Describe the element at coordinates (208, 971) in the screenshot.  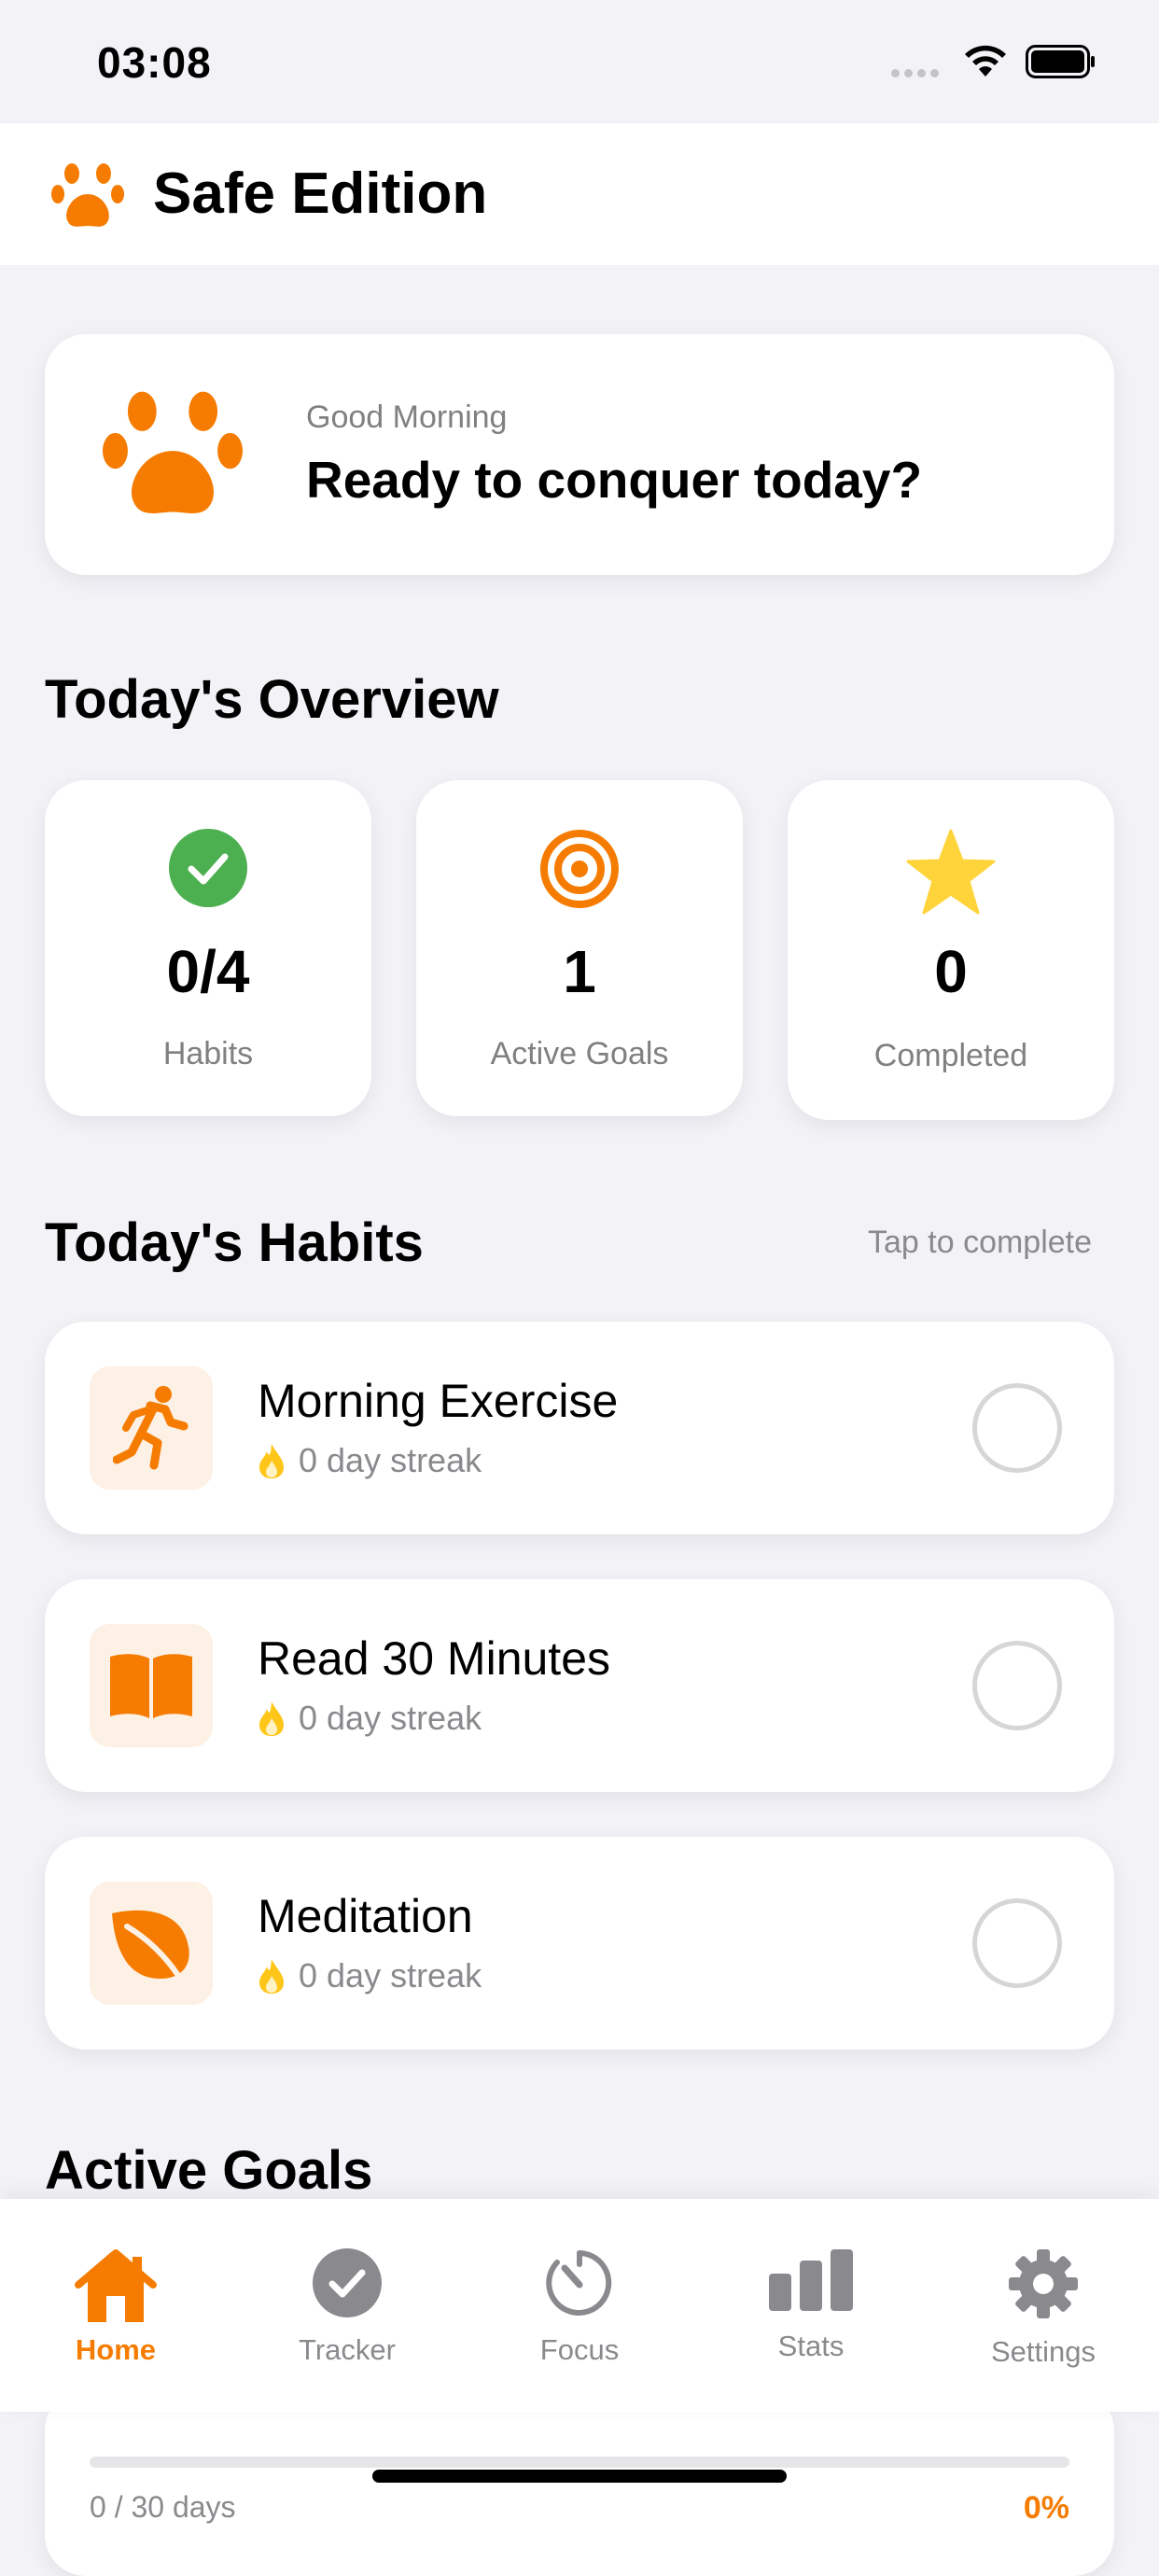
I see `stat-value: 0/4` at that location.